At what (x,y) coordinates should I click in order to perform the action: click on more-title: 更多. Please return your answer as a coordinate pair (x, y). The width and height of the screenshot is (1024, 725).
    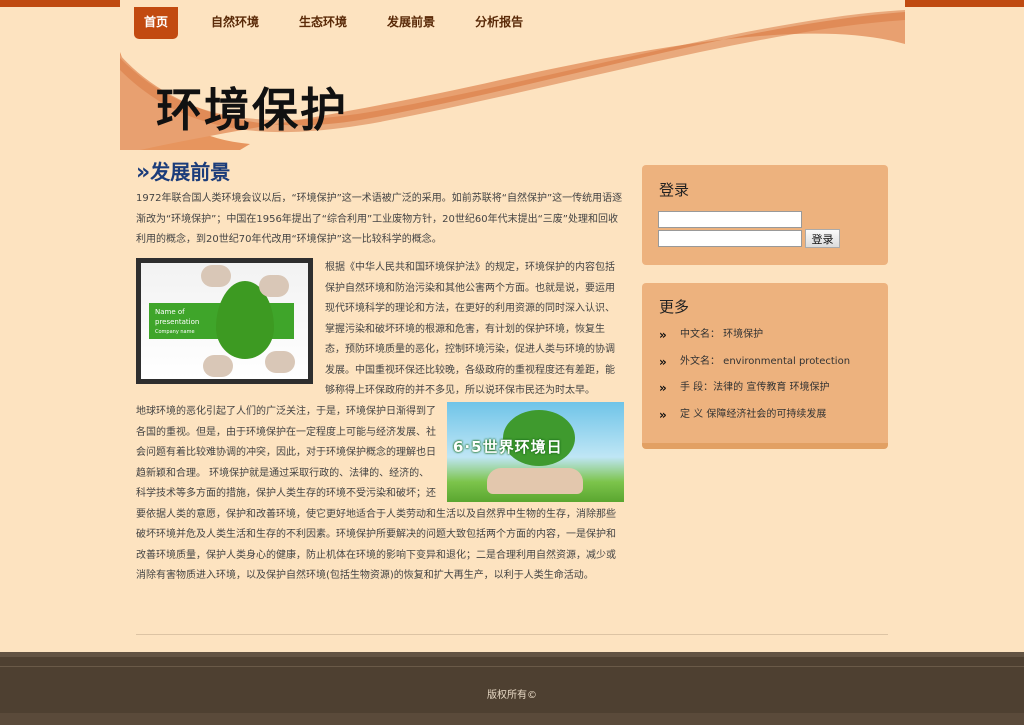
    Looking at the image, I should click on (674, 307).